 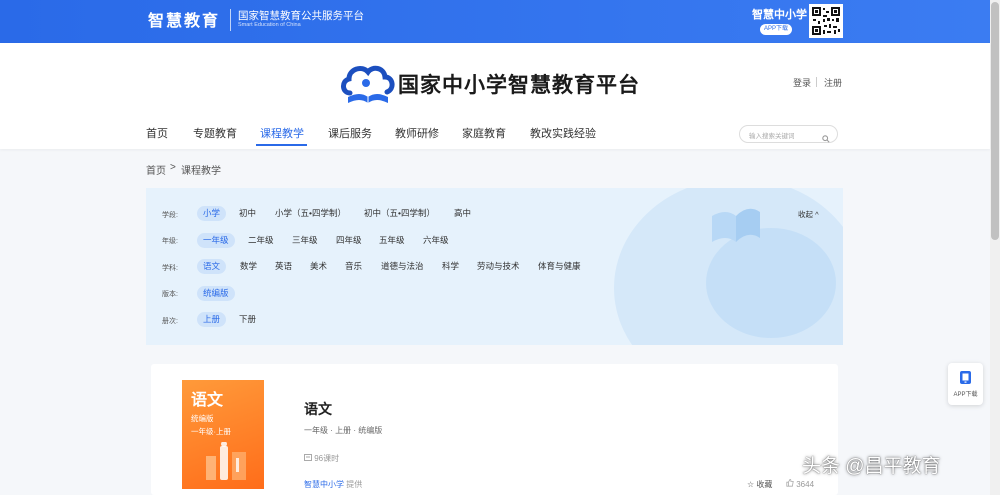 I want to click on nav-reform-practice: 教改实践经验, so click(x=563, y=133).